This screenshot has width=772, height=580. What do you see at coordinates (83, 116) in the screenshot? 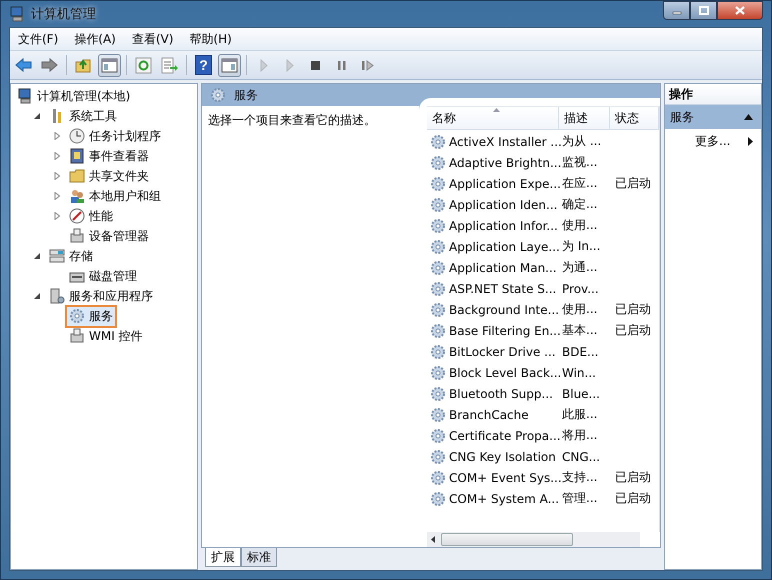
I see `tree-item: 系统工具` at bounding box center [83, 116].